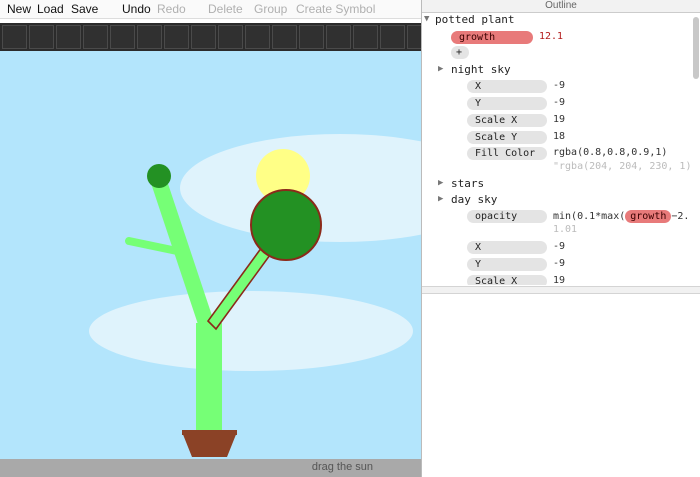 The image size is (700, 477). What do you see at coordinates (467, 183) in the screenshot?
I see `outline-item-stars: stars` at bounding box center [467, 183].